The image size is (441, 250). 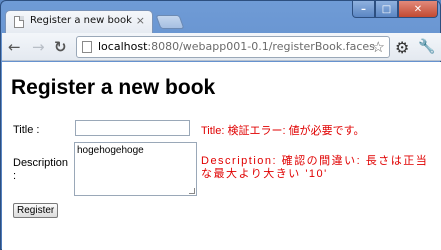 I want to click on title-label: Title :, so click(x=26, y=130).